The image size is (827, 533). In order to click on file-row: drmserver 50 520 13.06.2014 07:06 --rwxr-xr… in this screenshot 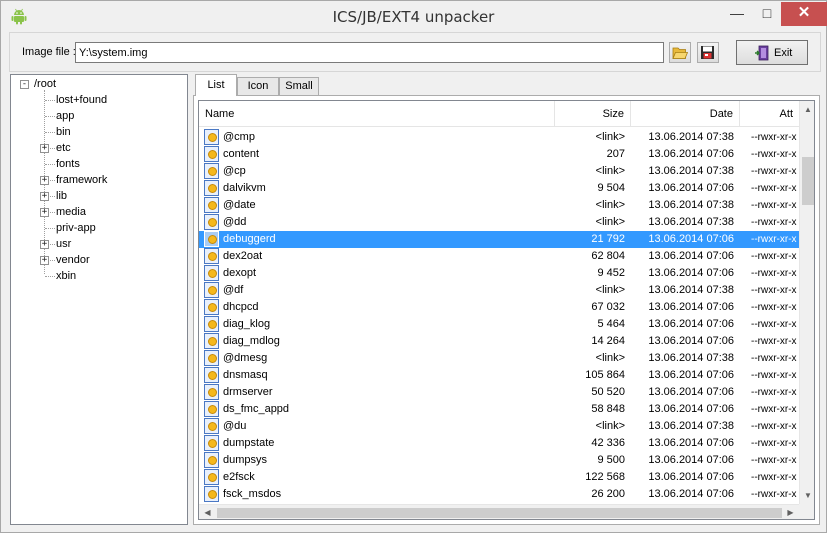, I will do `click(499, 392)`.